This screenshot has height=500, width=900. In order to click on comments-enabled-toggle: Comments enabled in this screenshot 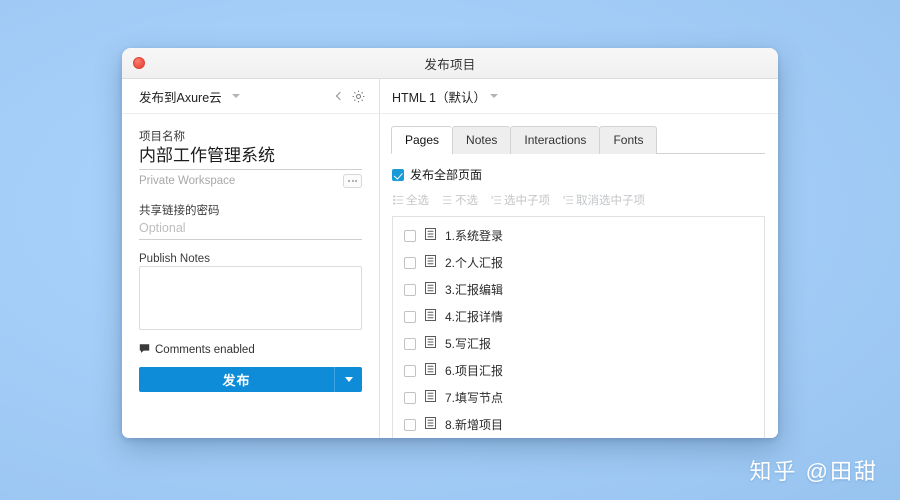, I will do `click(250, 350)`.